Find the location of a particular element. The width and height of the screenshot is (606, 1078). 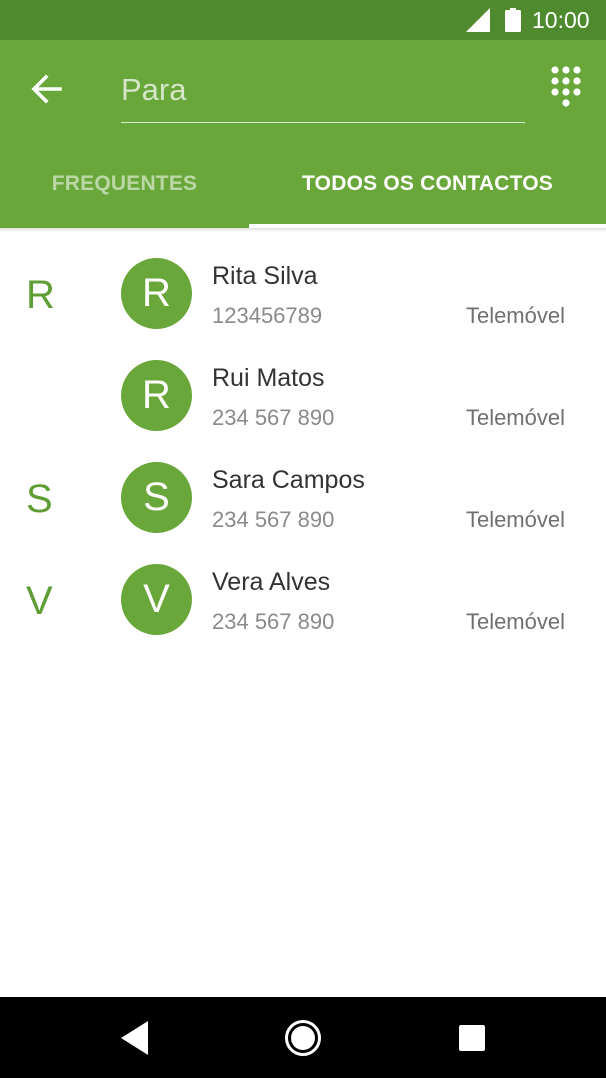

contact-name: Sara Campos is located at coordinates (288, 480).